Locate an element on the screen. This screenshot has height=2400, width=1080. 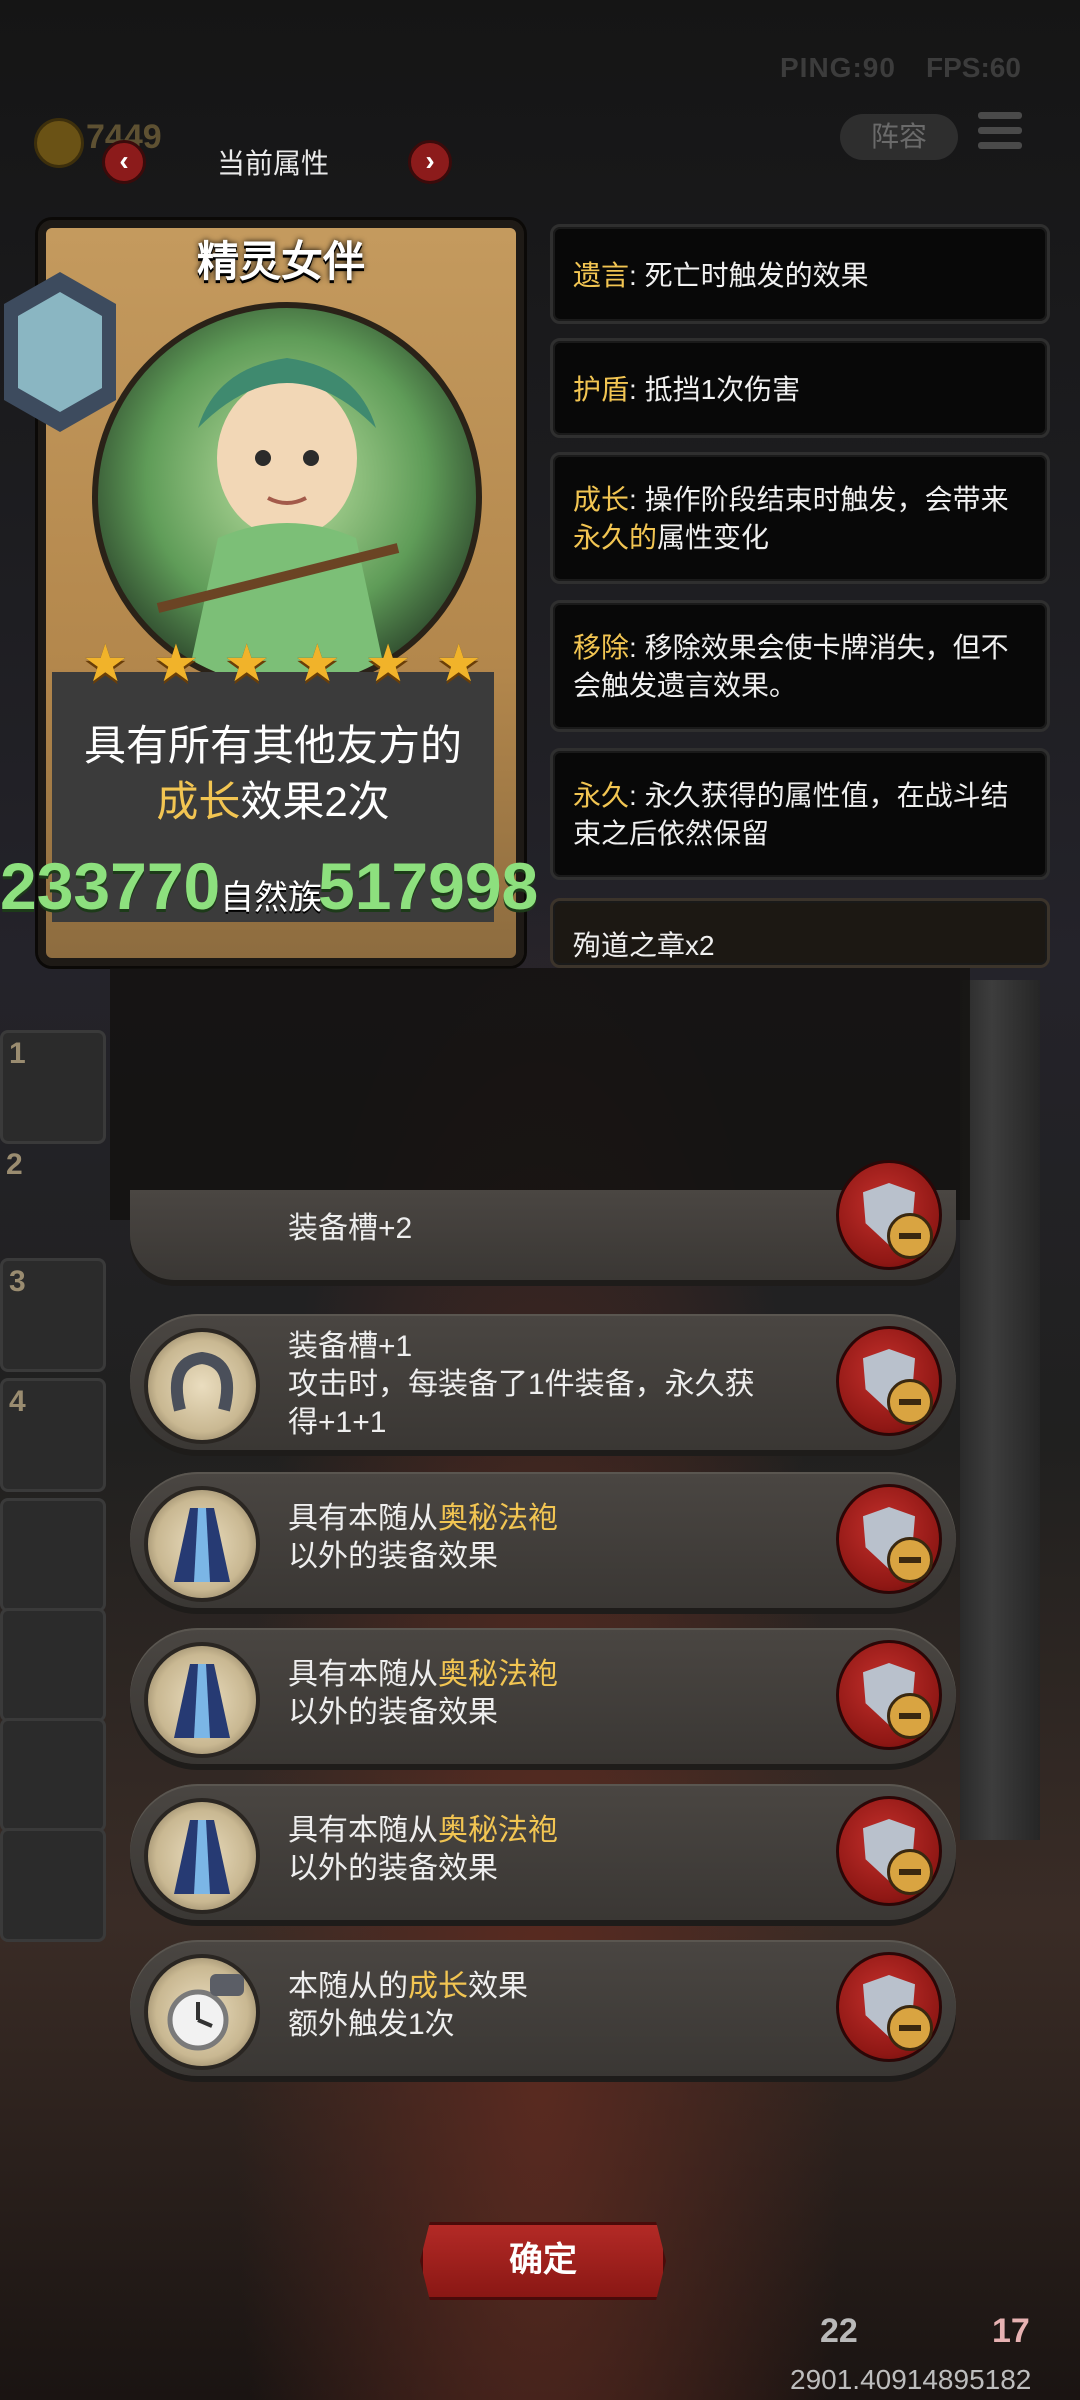
ping-readout: PING:90 is located at coordinates (838, 67).